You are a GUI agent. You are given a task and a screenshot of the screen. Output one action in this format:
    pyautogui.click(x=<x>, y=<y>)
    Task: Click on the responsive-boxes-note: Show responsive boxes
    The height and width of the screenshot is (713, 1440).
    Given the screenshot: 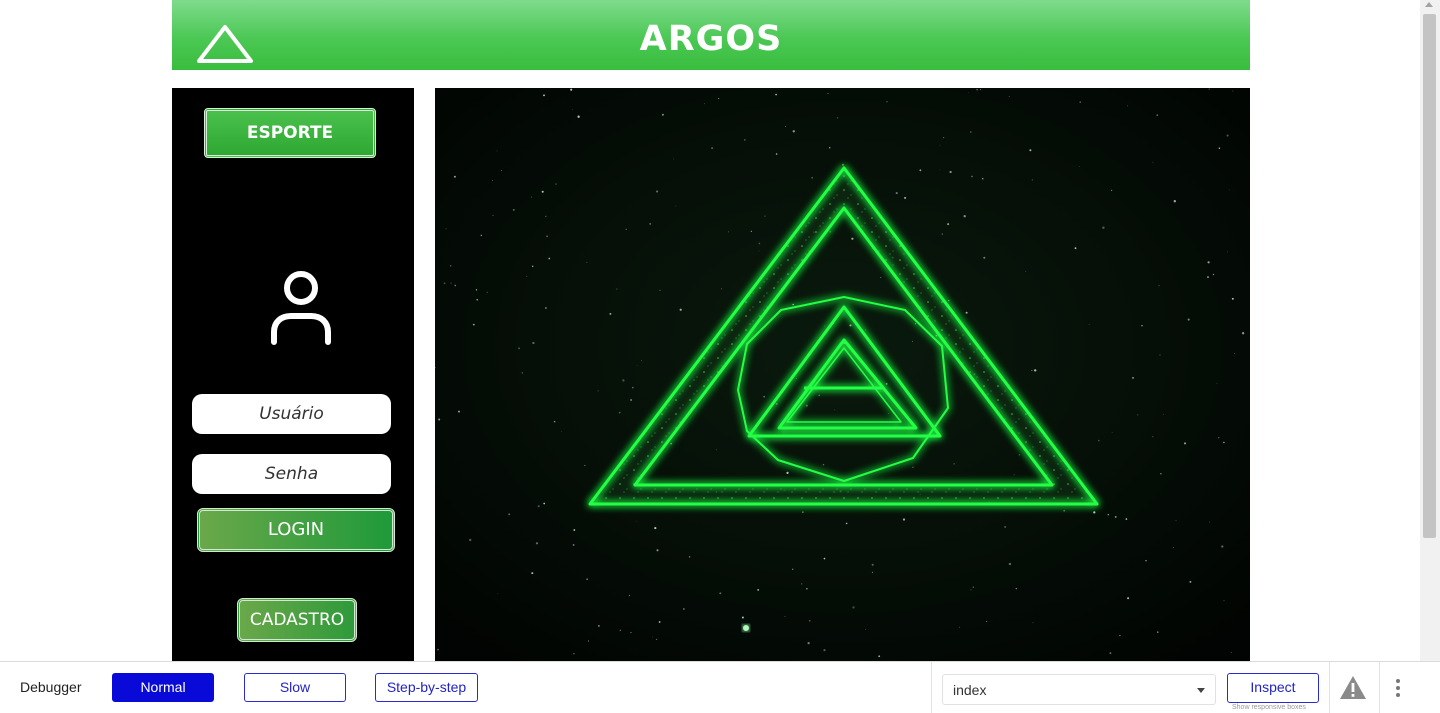 What is the action you would take?
    pyautogui.click(x=1269, y=707)
    